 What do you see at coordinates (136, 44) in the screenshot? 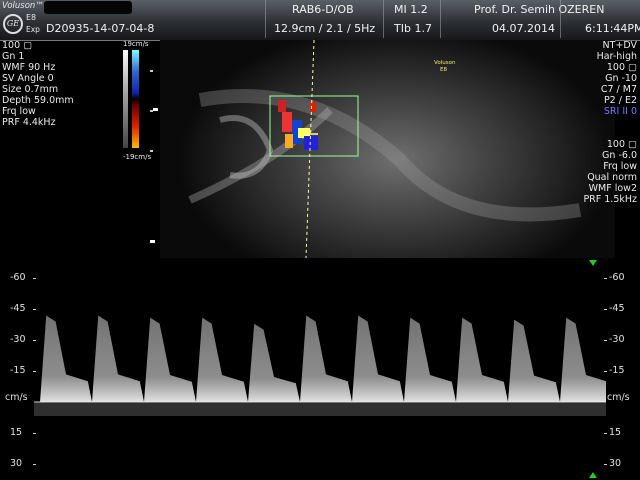
I see `color-bar-top-label: 19cm/s` at bounding box center [136, 44].